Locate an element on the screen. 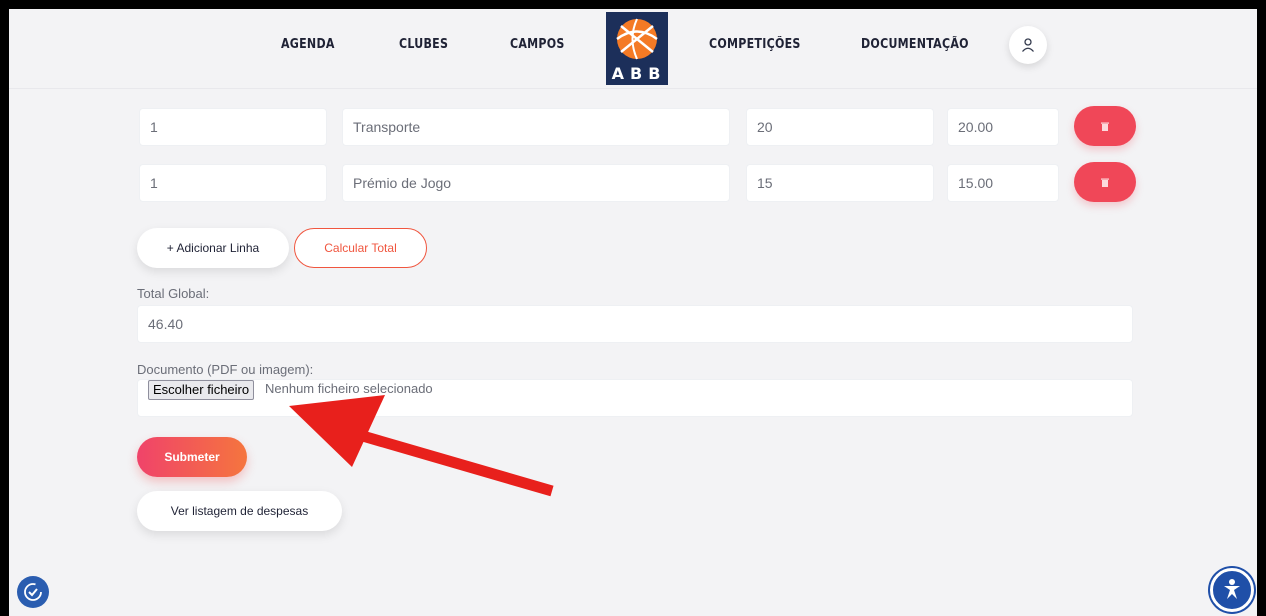 The image size is (1266, 616). row1-value-input: 20 is located at coordinates (840, 127).